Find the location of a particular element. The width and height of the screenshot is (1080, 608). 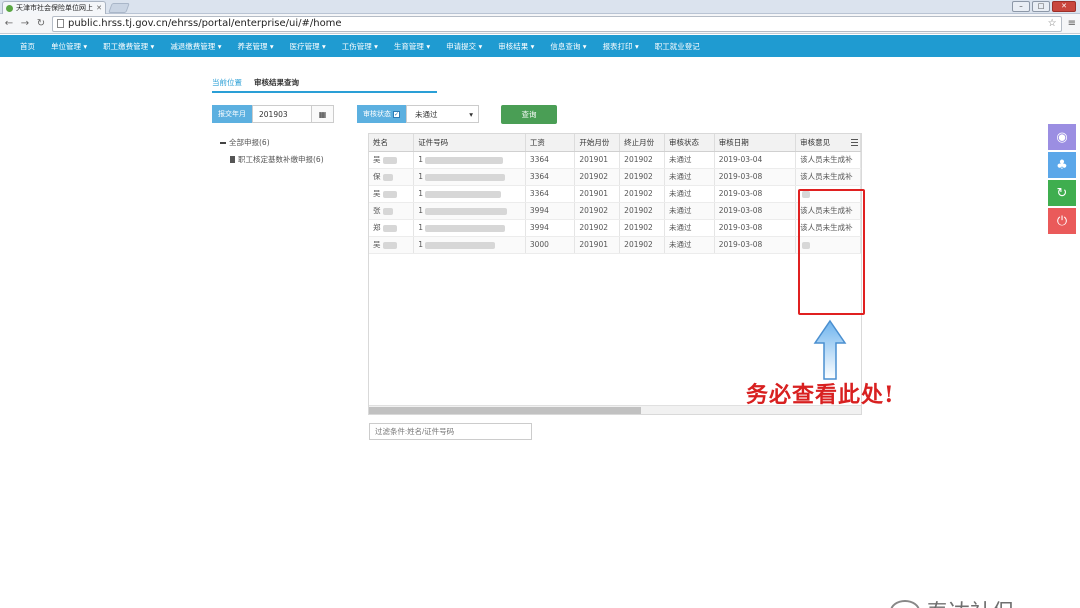

window-close-button: ✕ is located at coordinates (1064, 6).